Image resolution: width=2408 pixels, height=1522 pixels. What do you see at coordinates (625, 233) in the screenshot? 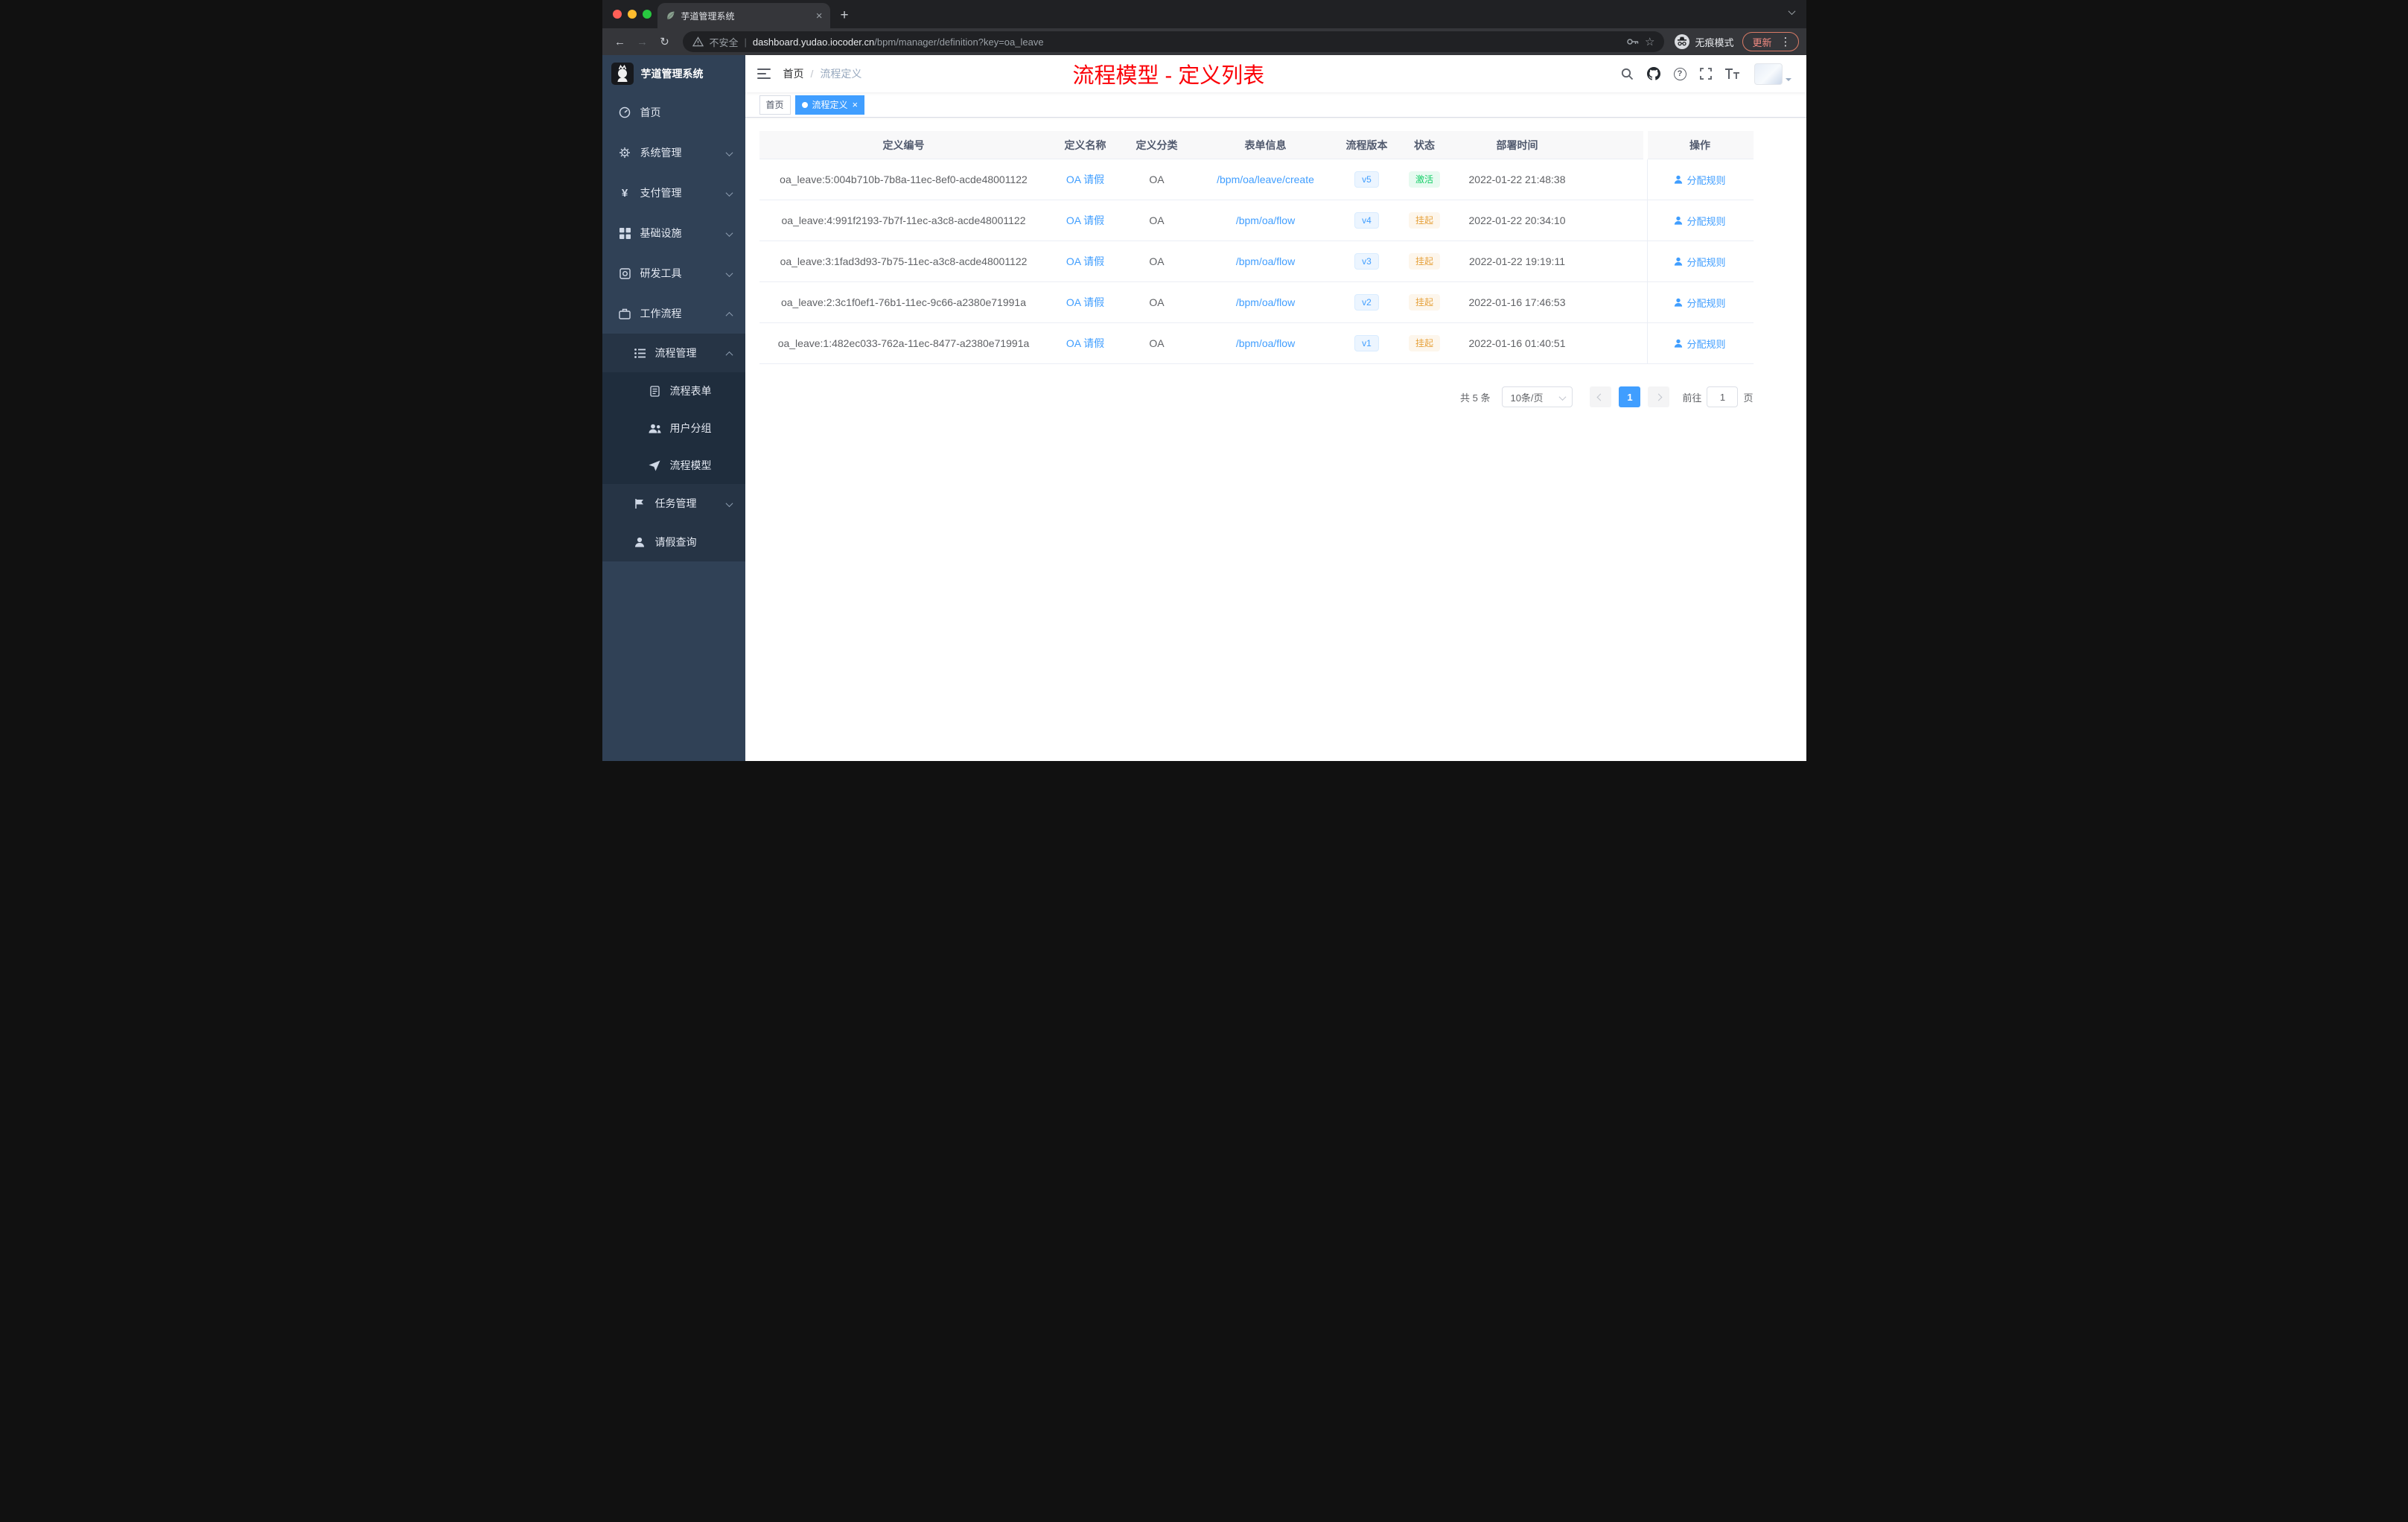
I see `grid-icon` at bounding box center [625, 233].